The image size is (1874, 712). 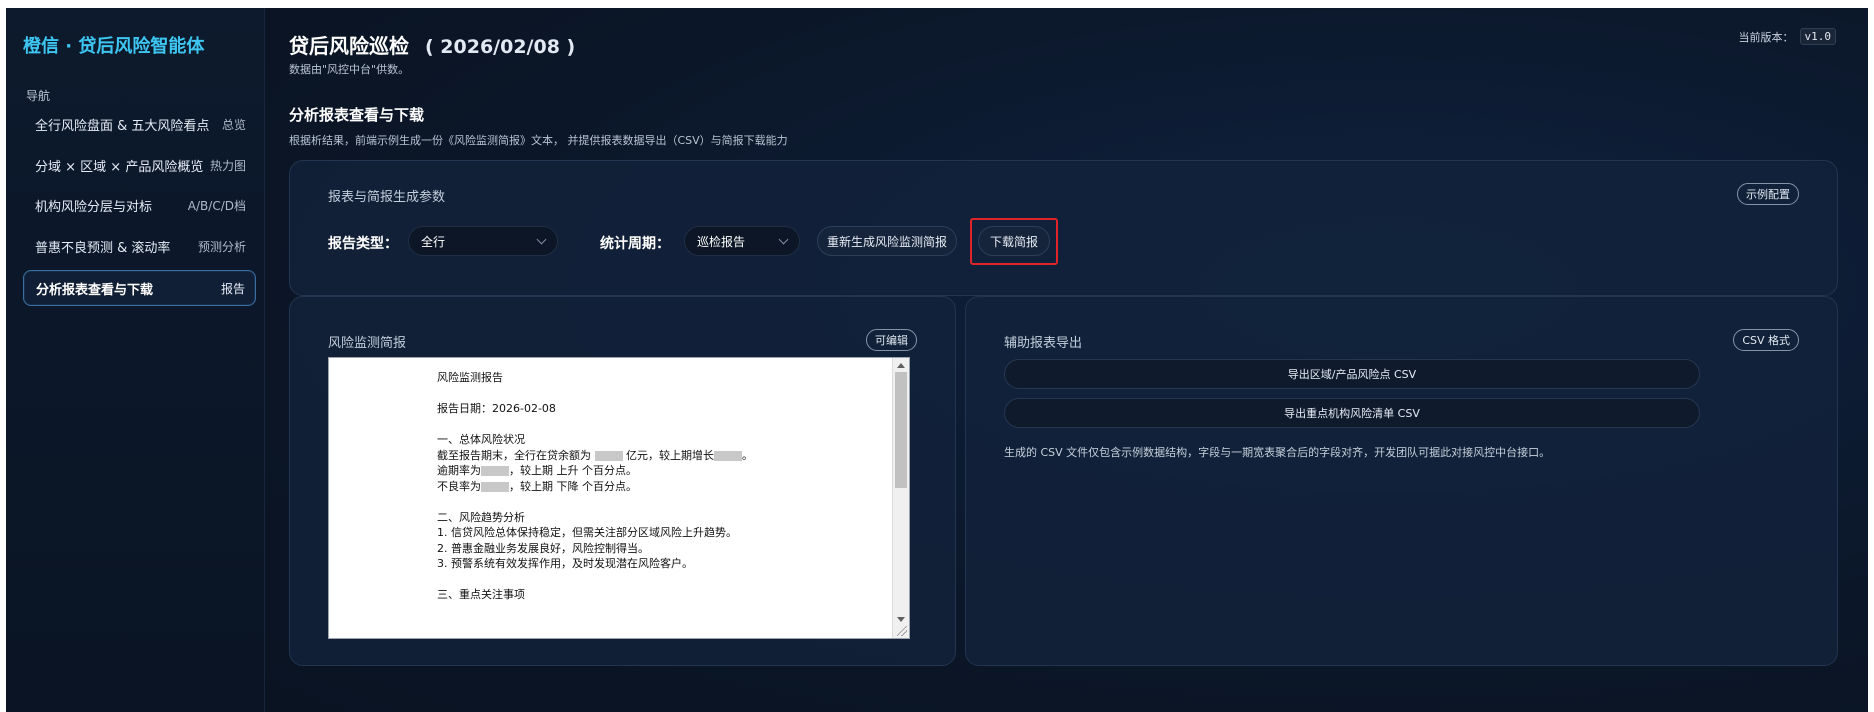 What do you see at coordinates (94, 207) in the screenshot?
I see `sidebar-item-label: 机构风险分层与对标` at bounding box center [94, 207].